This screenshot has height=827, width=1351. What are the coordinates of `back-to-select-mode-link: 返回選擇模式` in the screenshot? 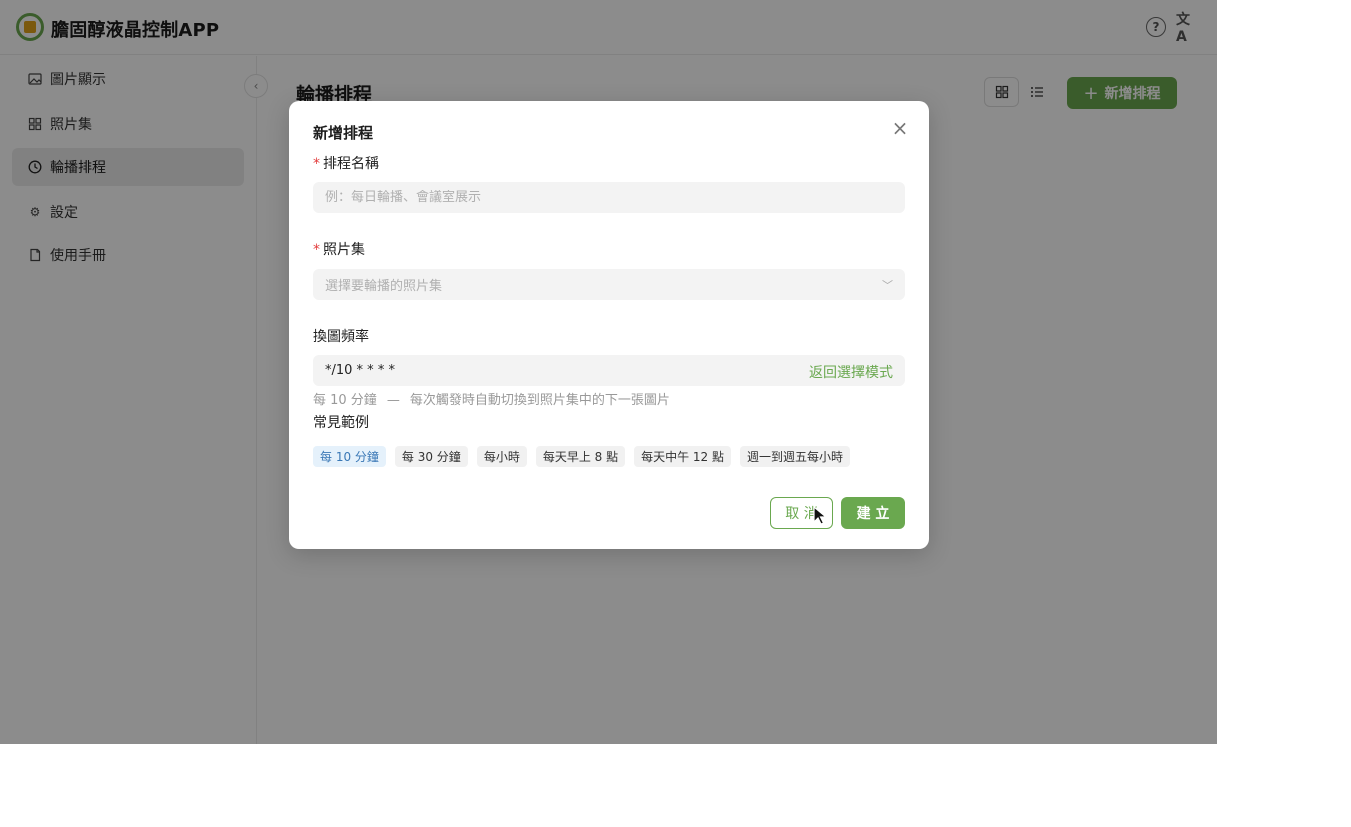 It's located at (851, 372).